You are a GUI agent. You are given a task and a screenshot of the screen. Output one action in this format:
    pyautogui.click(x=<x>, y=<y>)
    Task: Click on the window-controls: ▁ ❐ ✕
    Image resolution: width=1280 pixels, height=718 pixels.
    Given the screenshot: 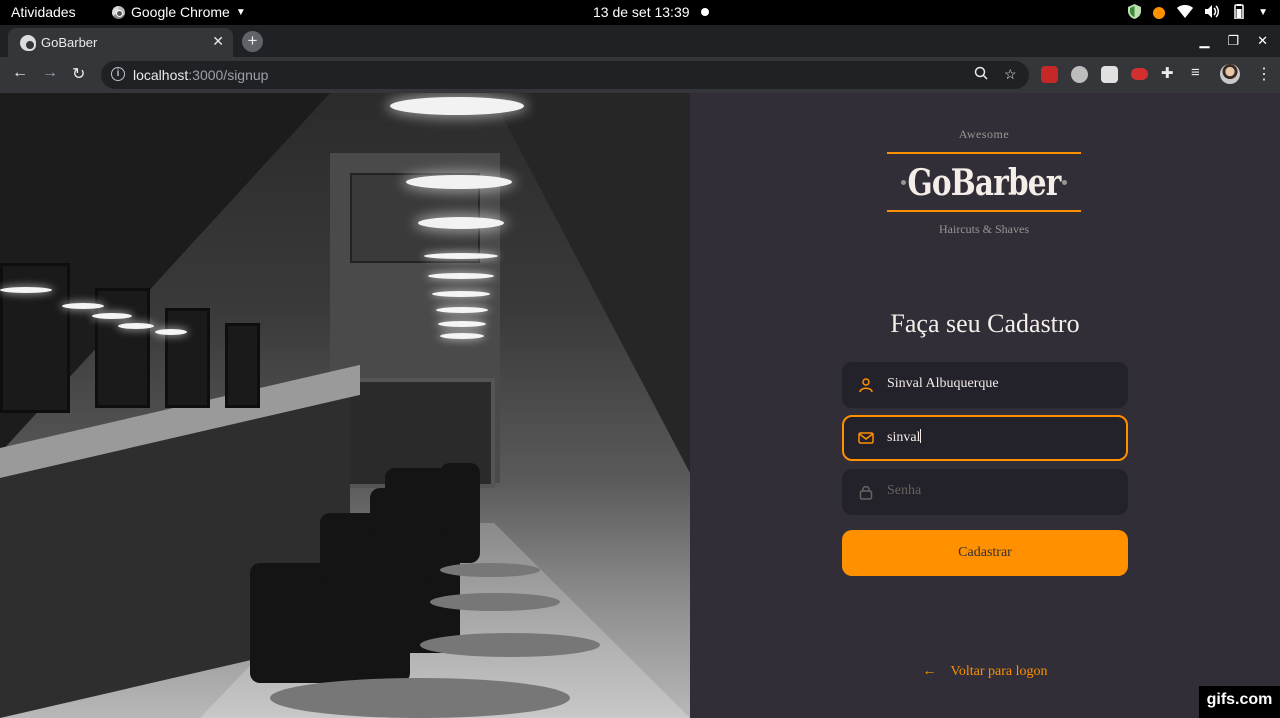 What is the action you would take?
    pyautogui.click(x=1233, y=41)
    